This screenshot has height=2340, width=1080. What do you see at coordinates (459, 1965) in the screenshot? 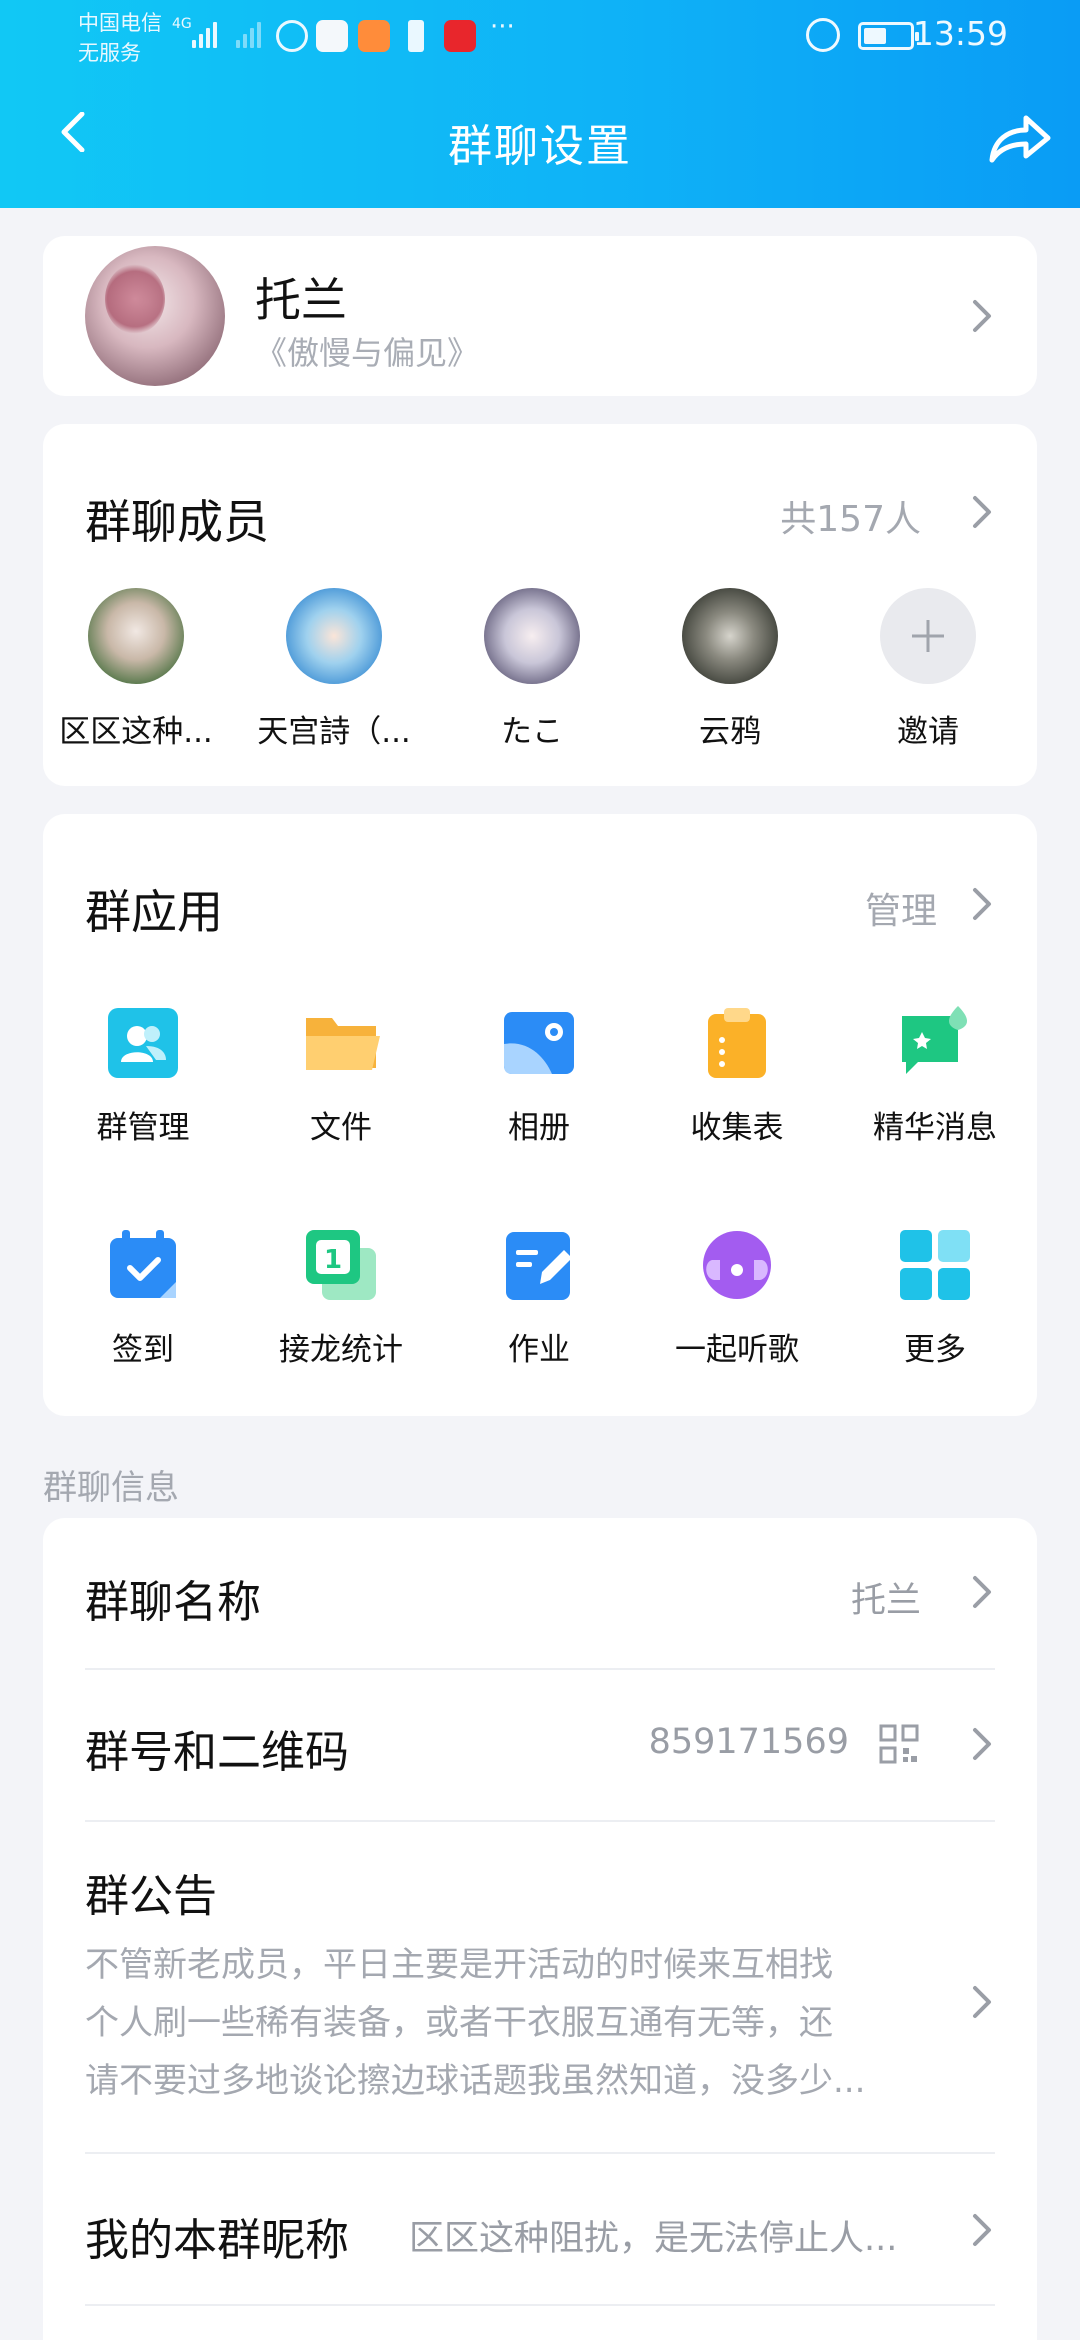
I see `notice-line: 不管新老成员，平日主要是开活动的时候来互相找` at bounding box center [459, 1965].